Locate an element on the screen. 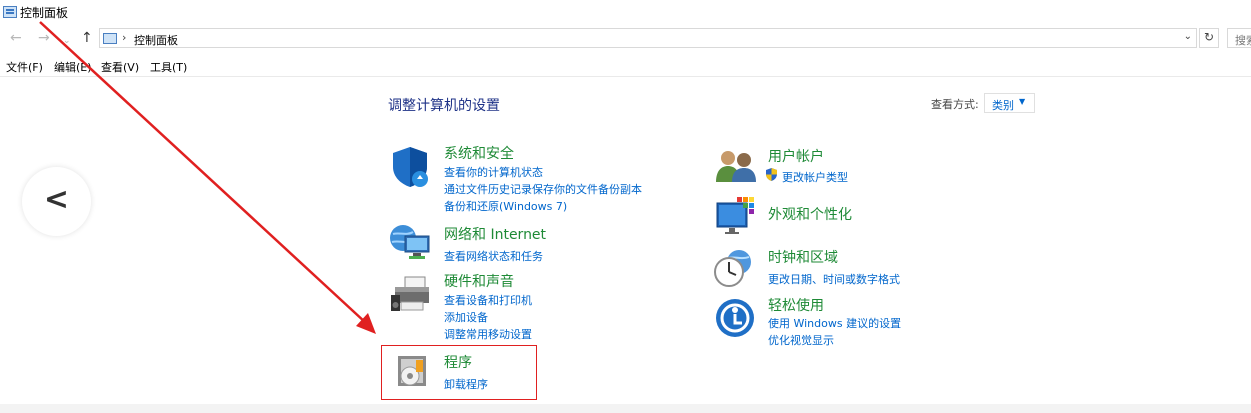 Image resolution: width=1251 pixels, height=413 pixels. recent-locations-icon: ⌄ is located at coordinates (67, 41).